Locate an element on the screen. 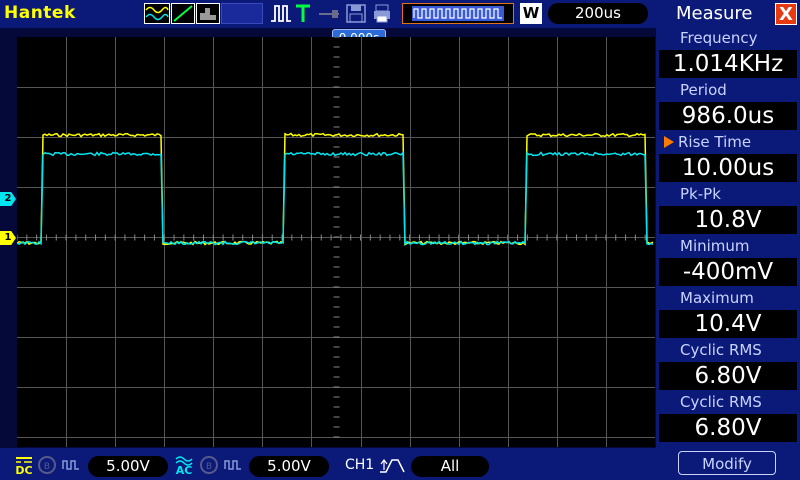 The height and width of the screenshot is (480, 800). measure-label: Frequency is located at coordinates (739, 38).